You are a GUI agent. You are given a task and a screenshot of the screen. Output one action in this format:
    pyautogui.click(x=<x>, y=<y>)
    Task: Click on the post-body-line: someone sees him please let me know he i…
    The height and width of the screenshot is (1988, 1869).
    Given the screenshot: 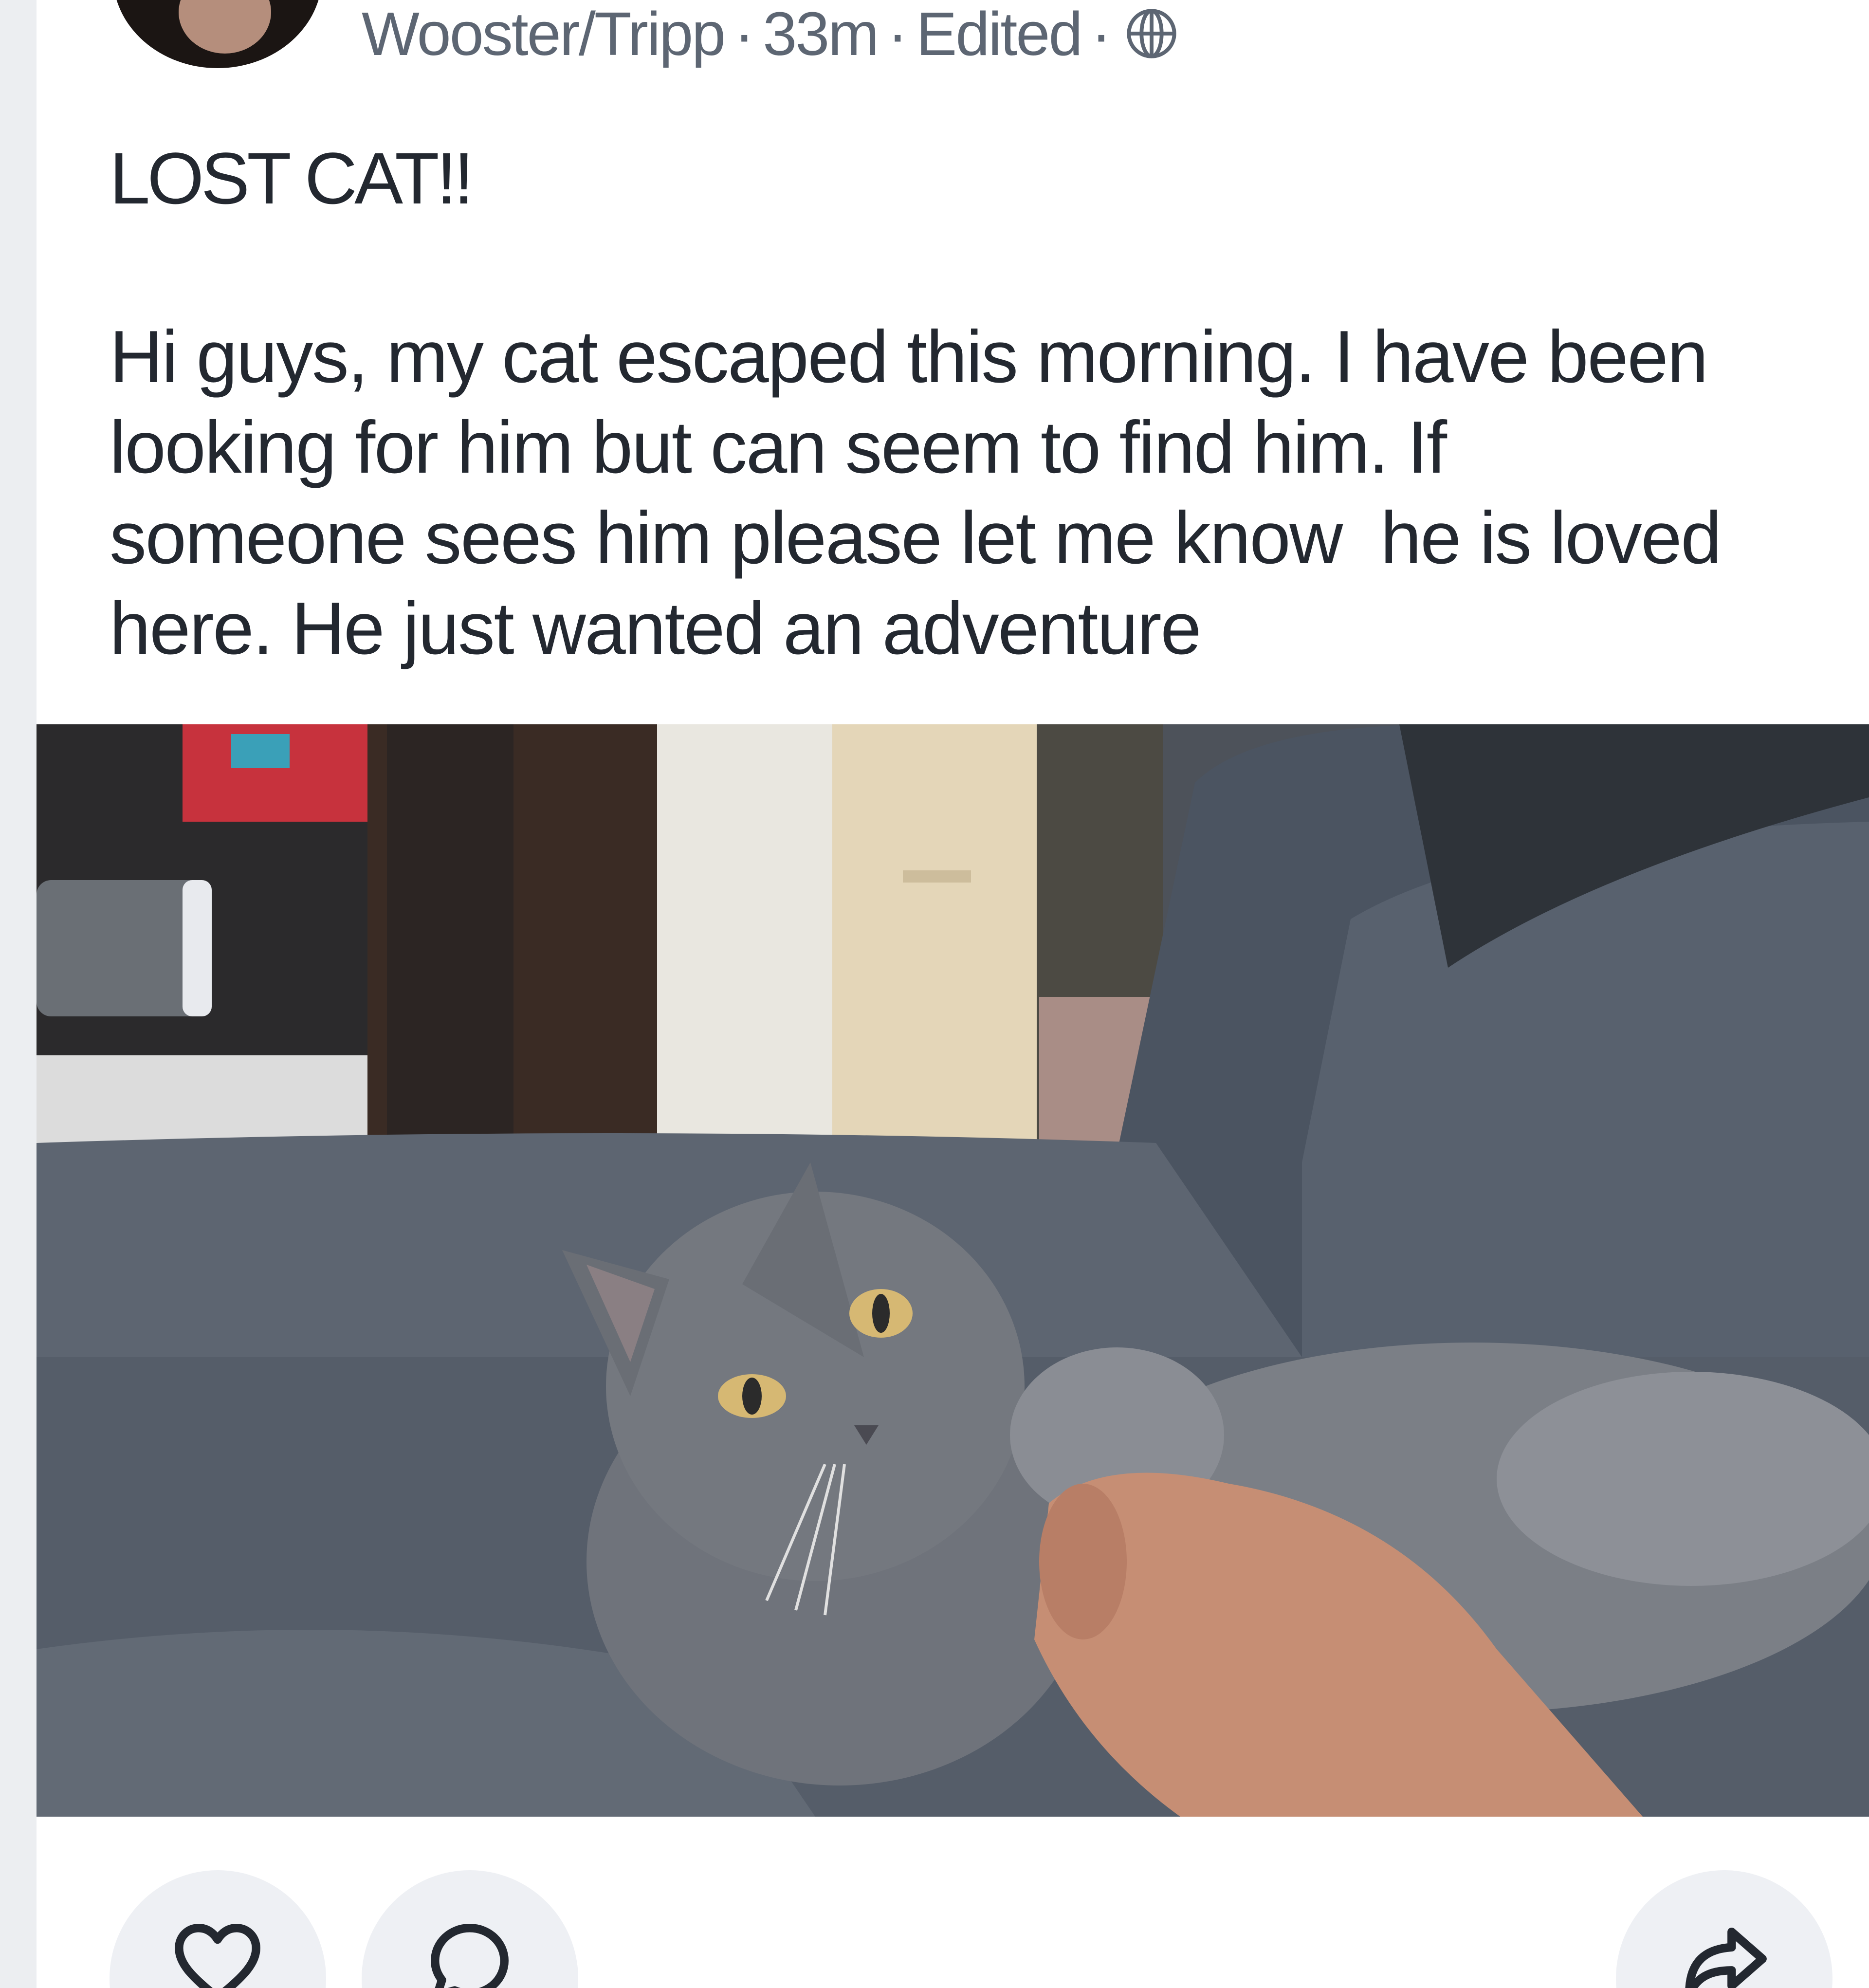 What is the action you would take?
    pyautogui.click(x=916, y=538)
    